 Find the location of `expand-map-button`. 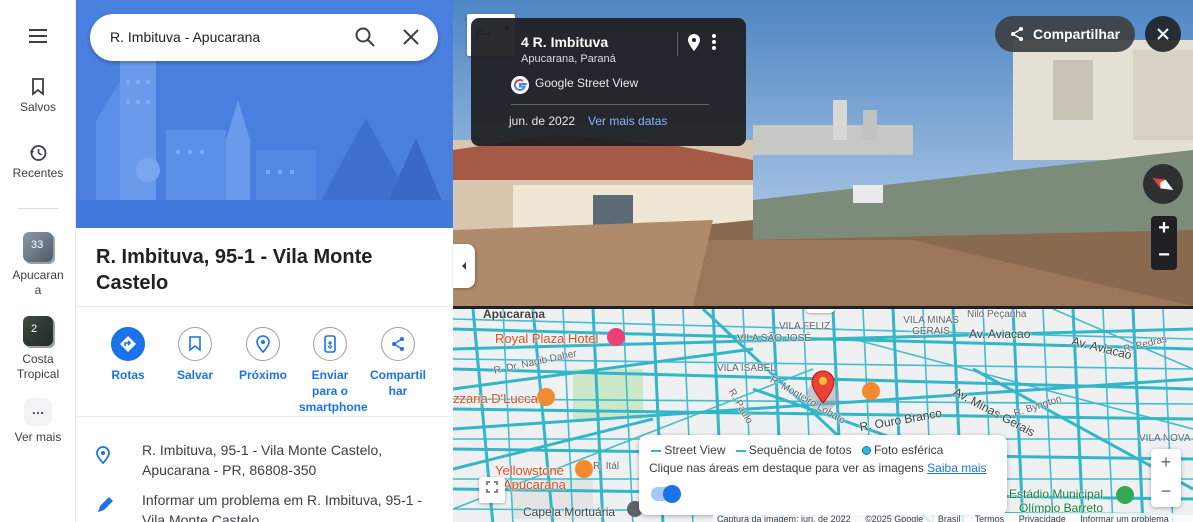

expand-map-button is located at coordinates (492, 490).